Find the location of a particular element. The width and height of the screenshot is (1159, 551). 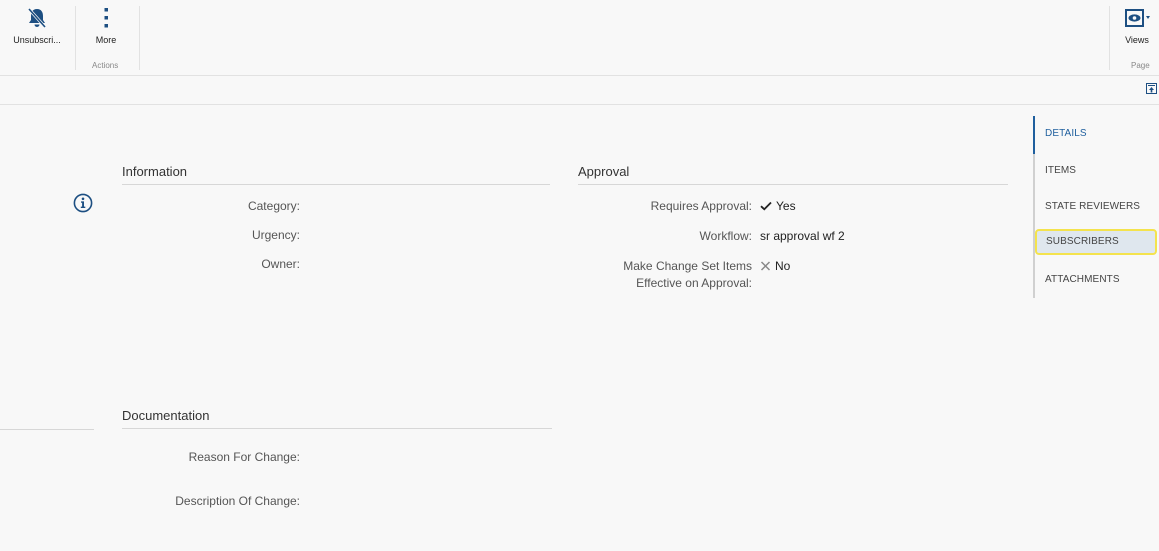

approval-title: Approval is located at coordinates (604, 171).